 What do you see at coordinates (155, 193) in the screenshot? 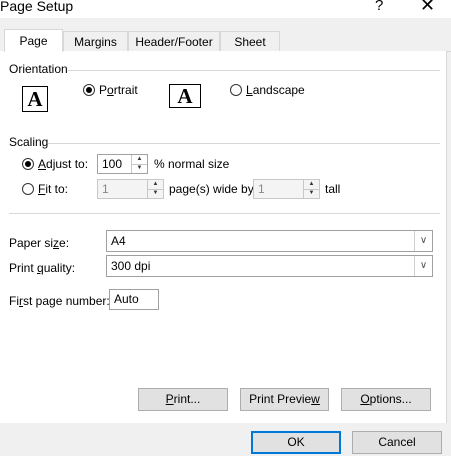
I see `fit-wide-down-arrow-icon: ▼` at bounding box center [155, 193].